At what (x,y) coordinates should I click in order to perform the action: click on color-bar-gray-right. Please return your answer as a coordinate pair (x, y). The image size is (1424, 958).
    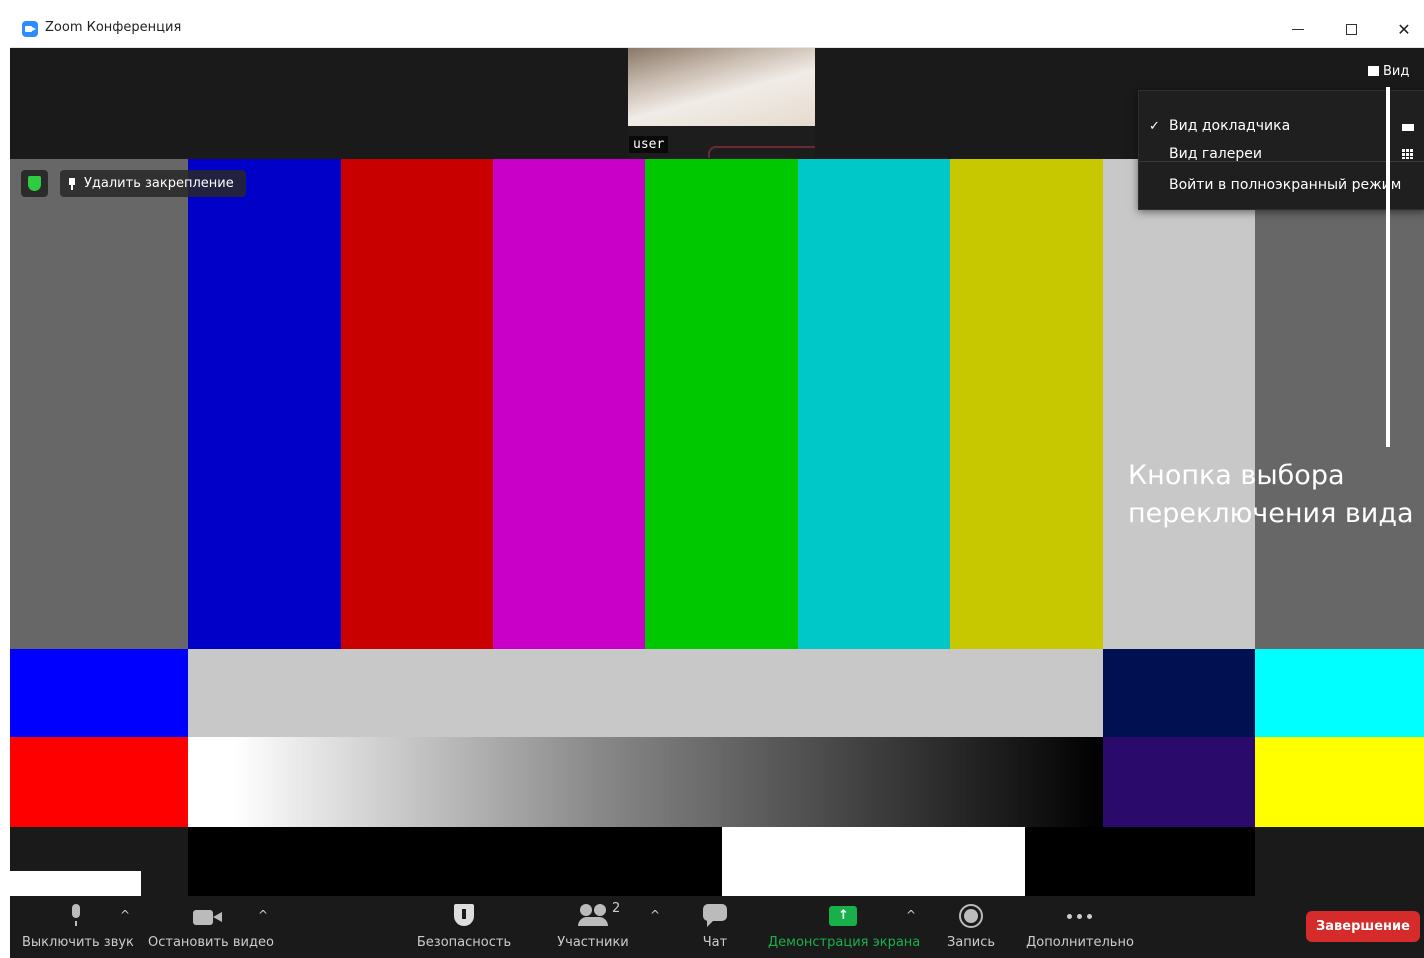
    Looking at the image, I should click on (1339, 404).